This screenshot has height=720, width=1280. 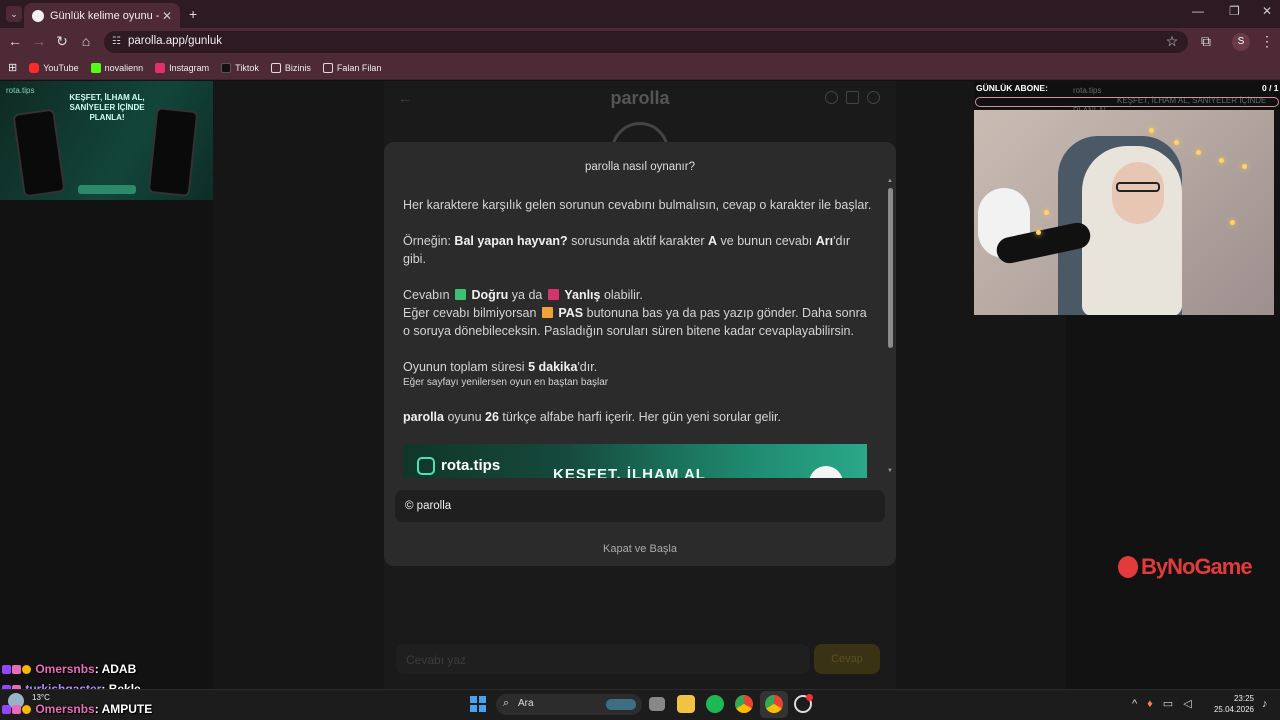 I want to click on scroll-up-arrow-icon: ▲, so click(x=890, y=181).